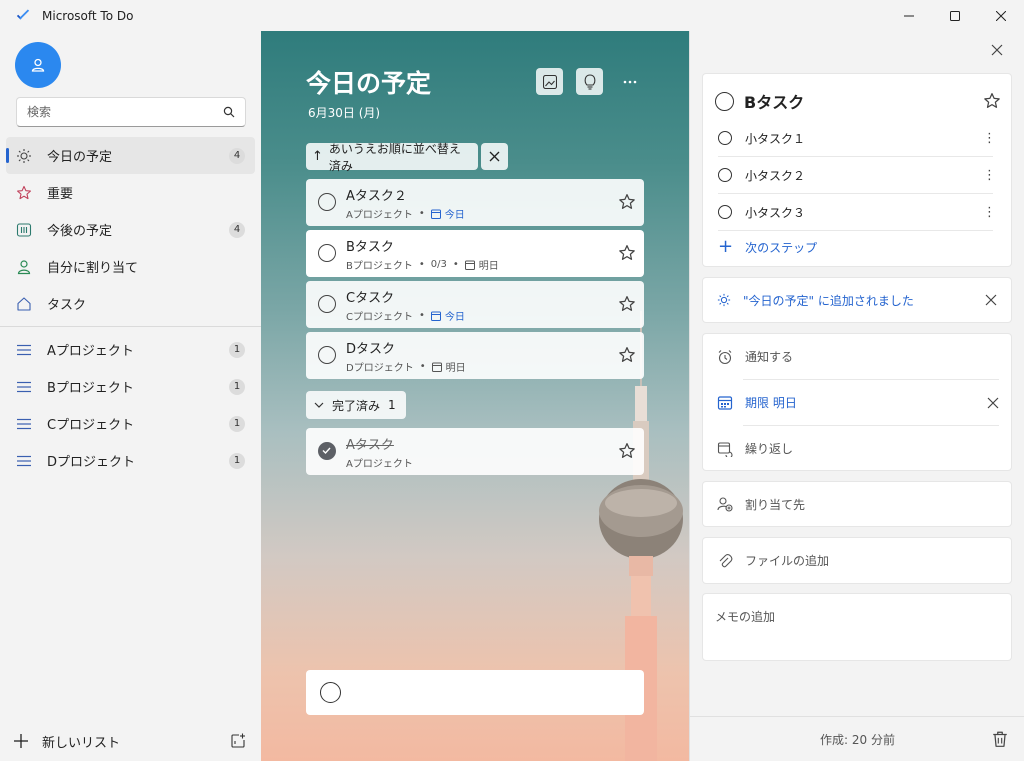 The image size is (1024, 761). I want to click on task-due-label: 明日, so click(488, 266).